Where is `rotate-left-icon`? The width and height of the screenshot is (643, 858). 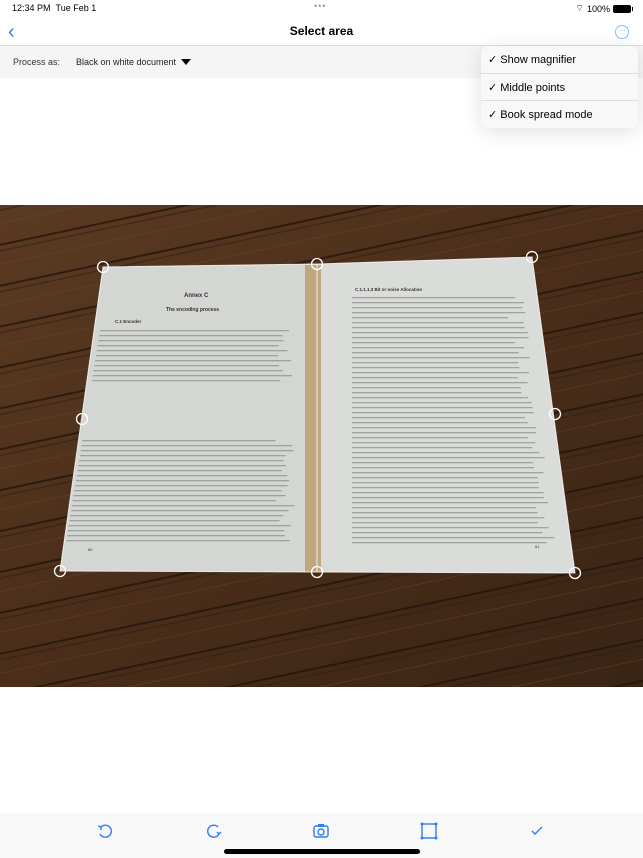 rotate-left-icon is located at coordinates (105, 831).